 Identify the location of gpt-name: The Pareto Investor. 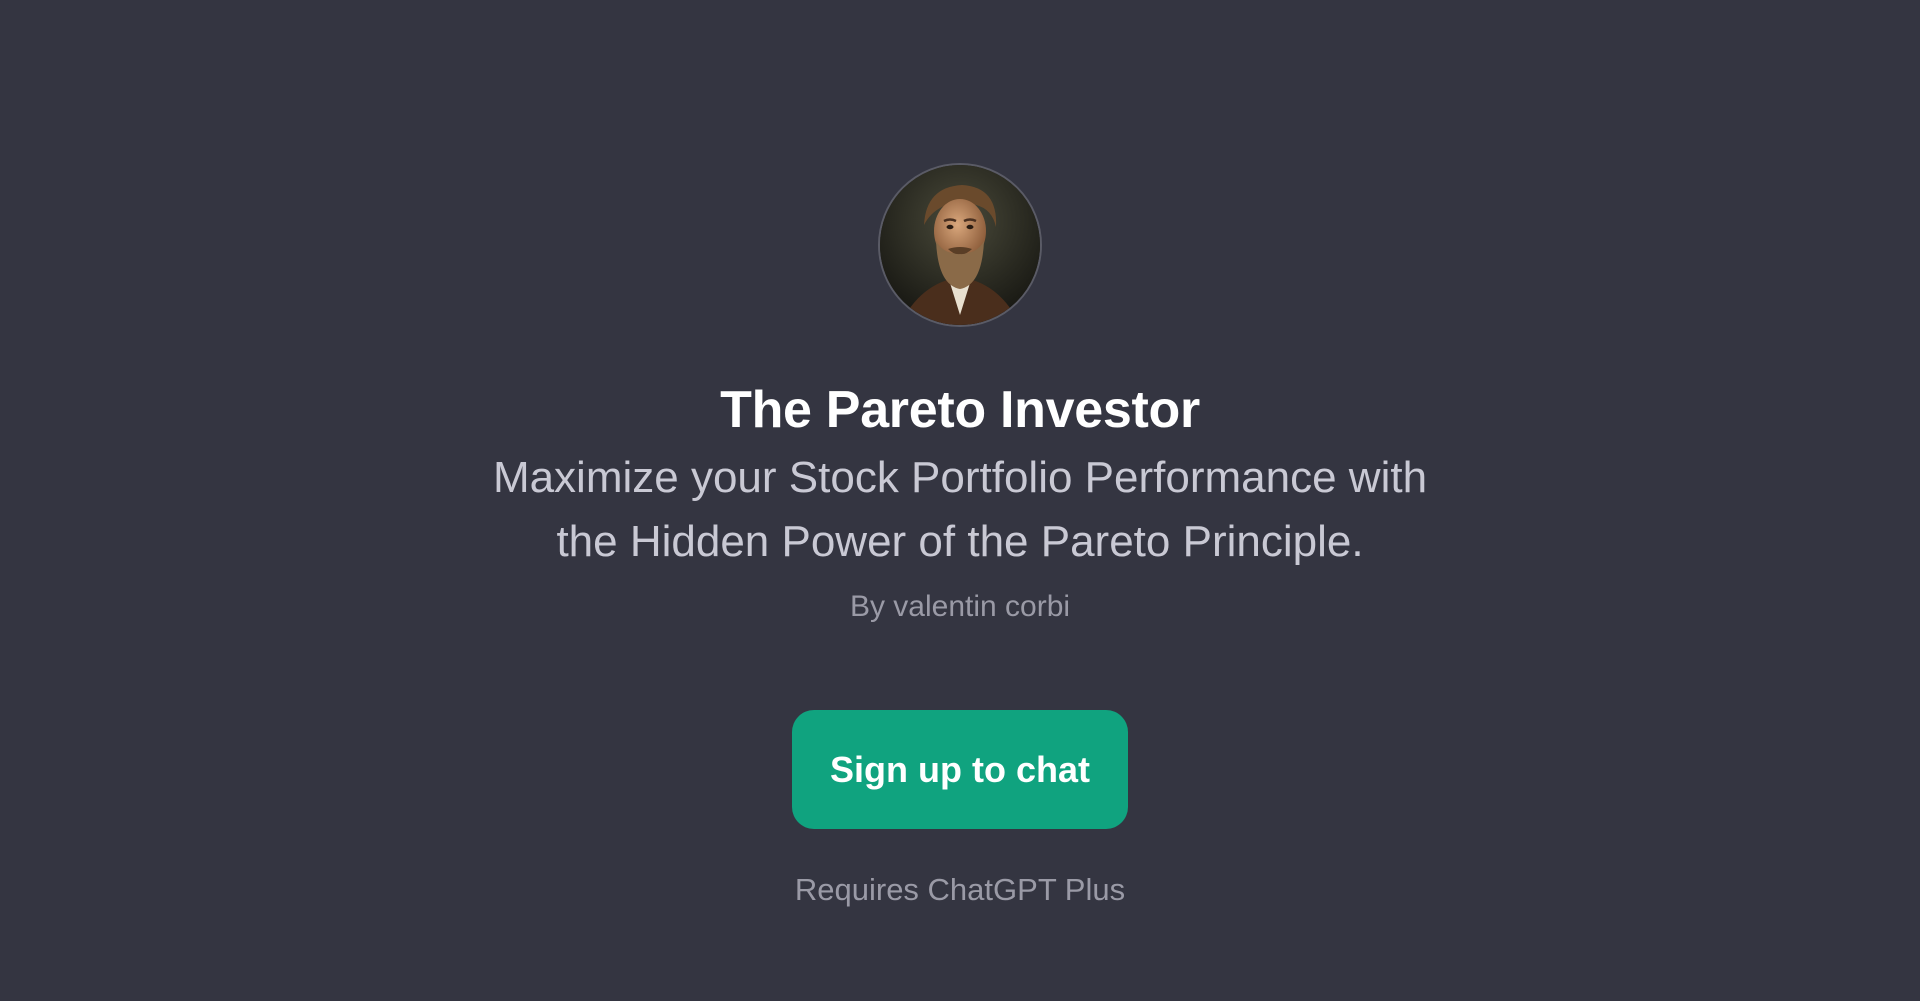
(960, 410).